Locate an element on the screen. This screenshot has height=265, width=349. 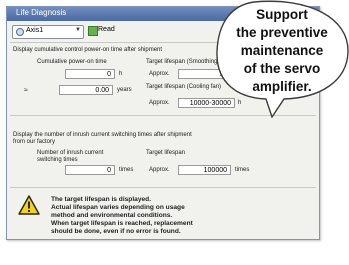
read-button: Read is located at coordinates (105, 31).